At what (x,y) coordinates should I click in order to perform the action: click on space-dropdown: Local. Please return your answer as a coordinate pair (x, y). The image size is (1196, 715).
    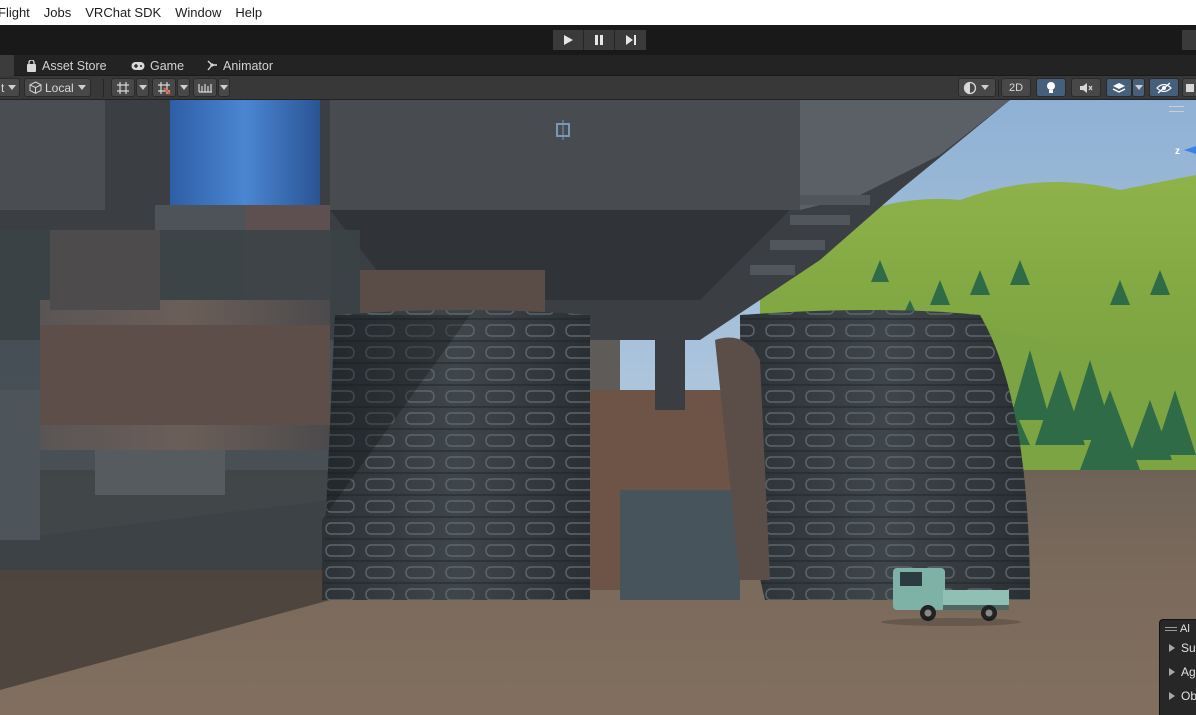
    Looking at the image, I should click on (57, 87).